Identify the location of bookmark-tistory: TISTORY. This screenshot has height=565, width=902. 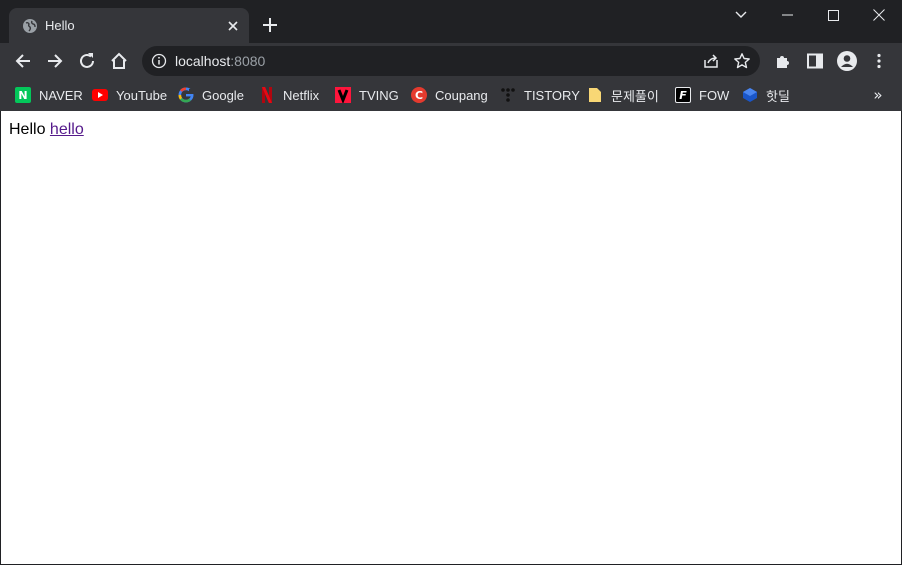
(540, 95).